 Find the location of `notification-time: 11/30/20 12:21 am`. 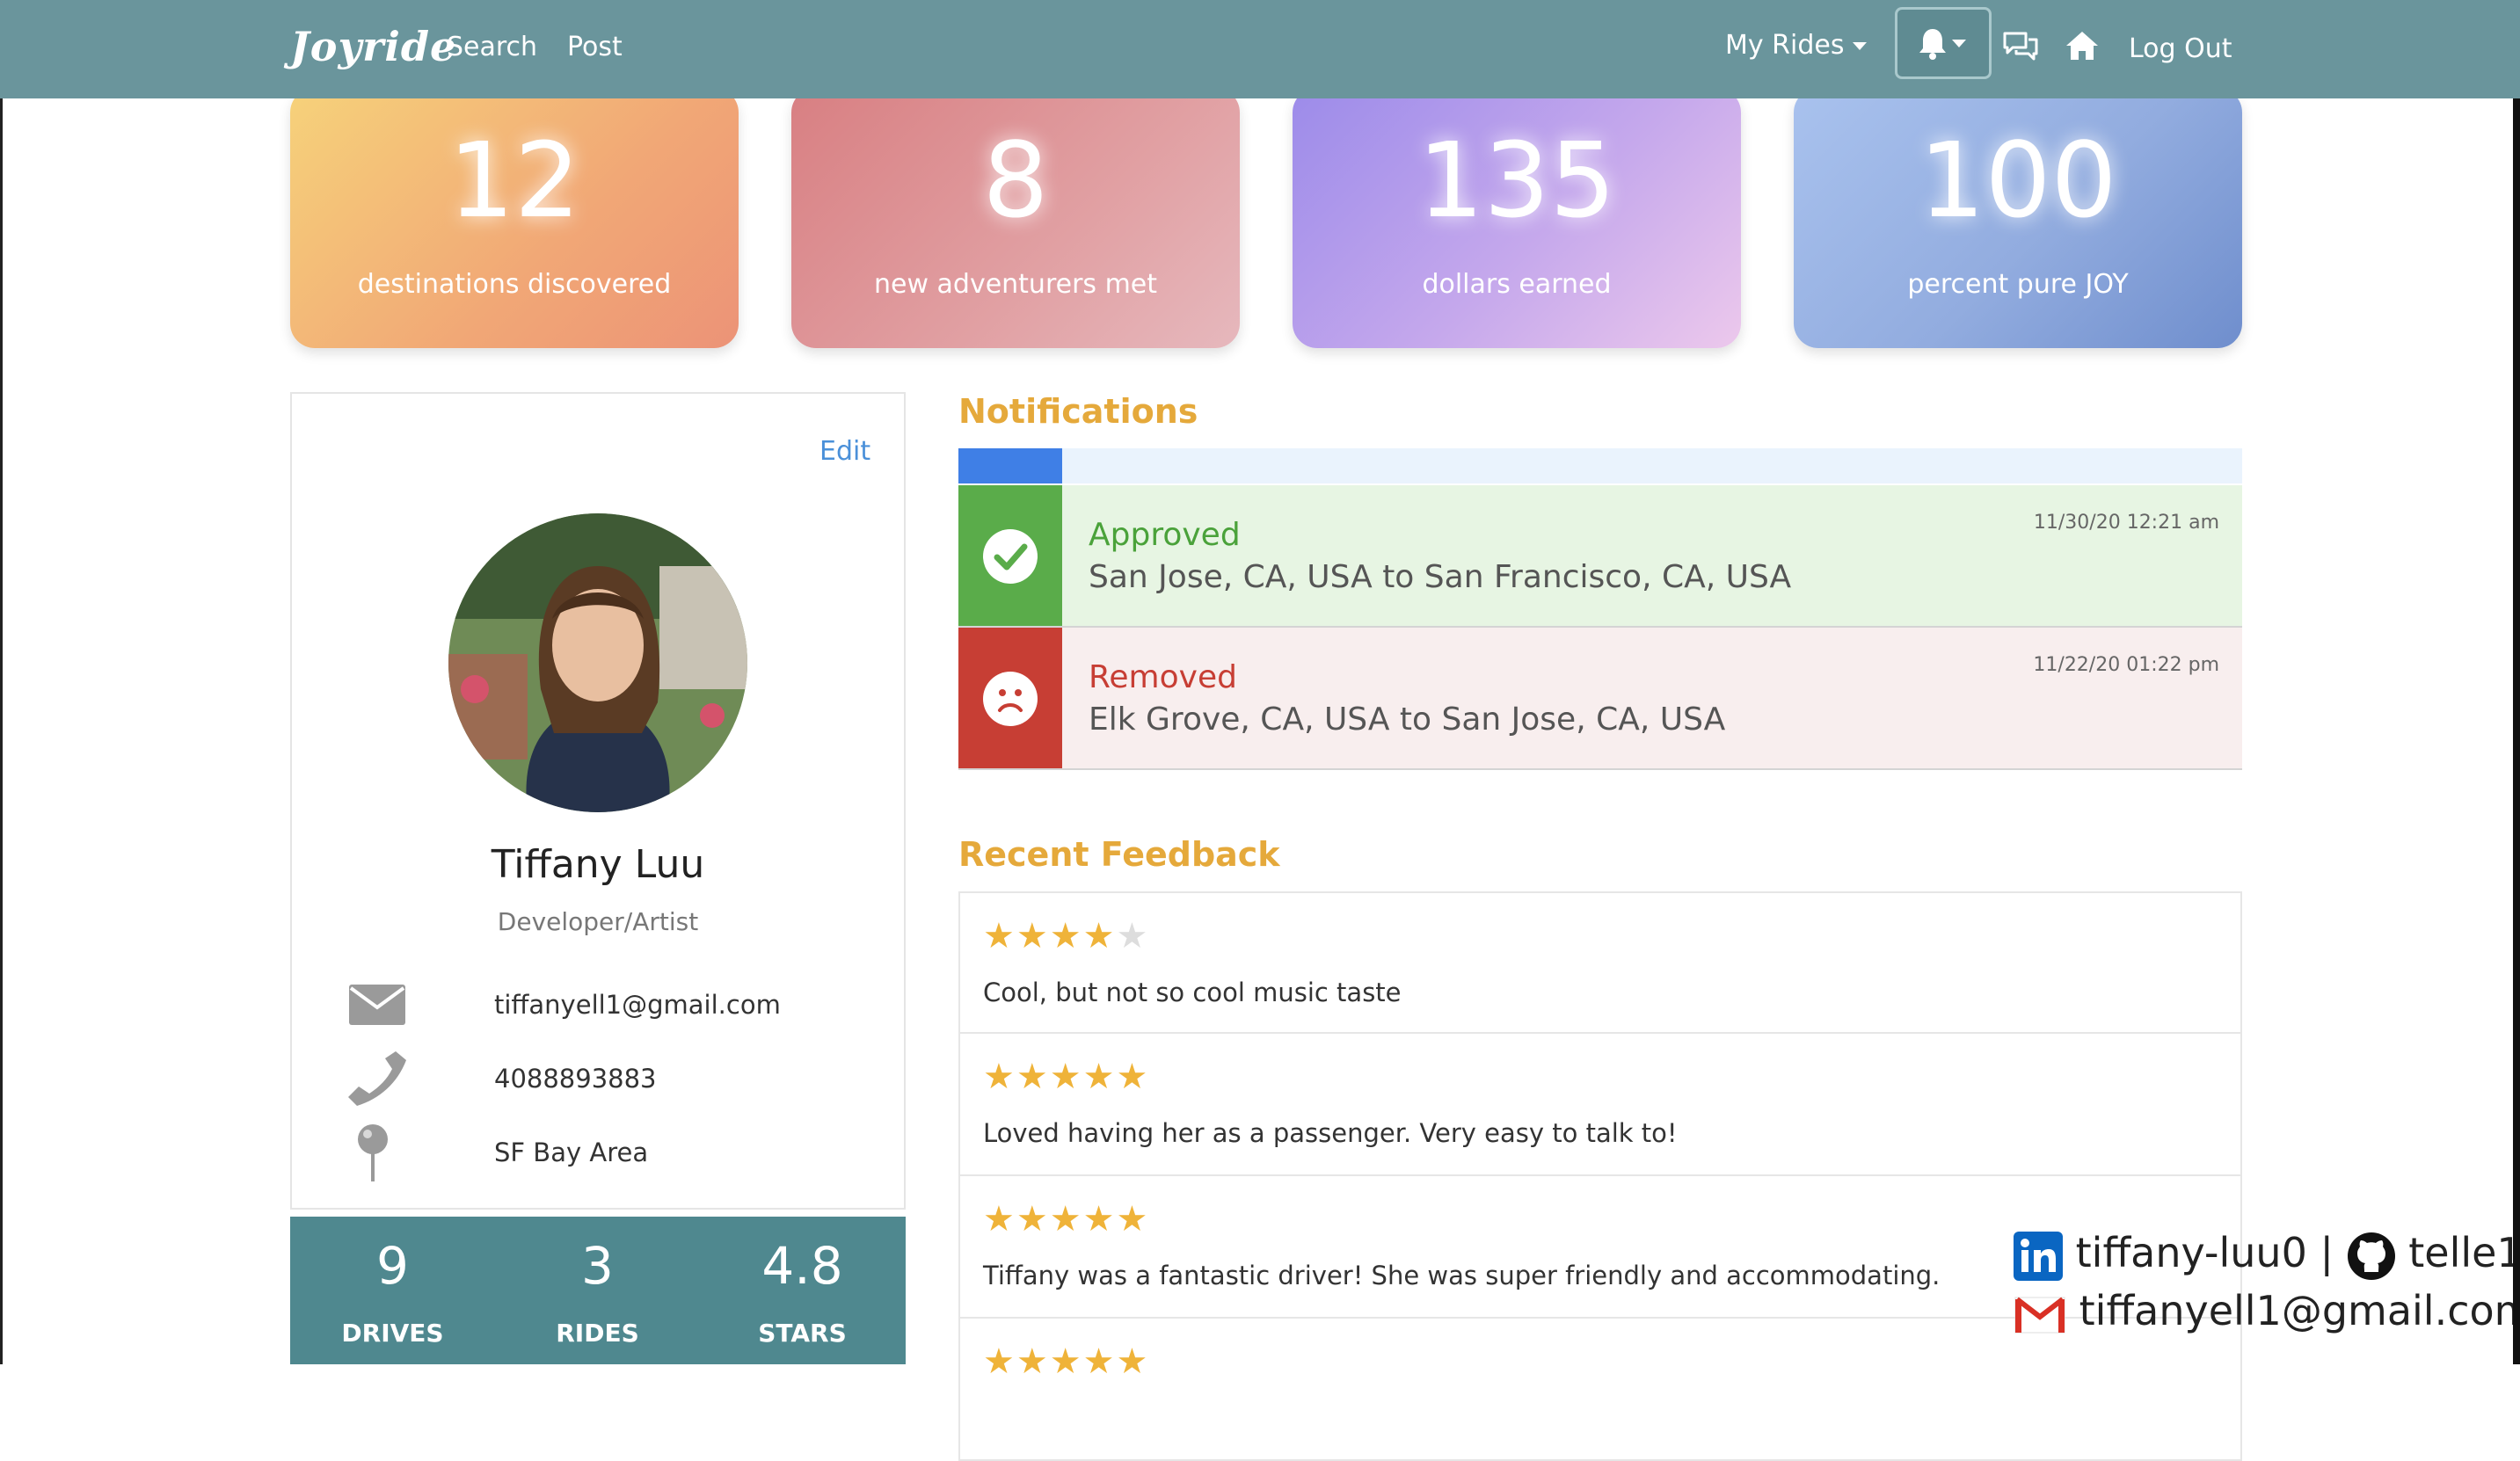

notification-time: 11/30/20 12:21 am is located at coordinates (2126, 523).